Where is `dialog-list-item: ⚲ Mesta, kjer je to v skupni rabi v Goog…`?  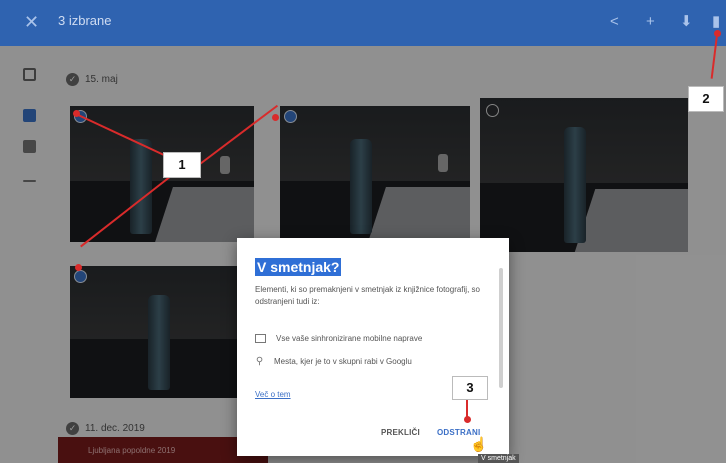 dialog-list-item: ⚲ Mesta, kjer je to v skupni rabi v Goog… is located at coordinates (333, 361).